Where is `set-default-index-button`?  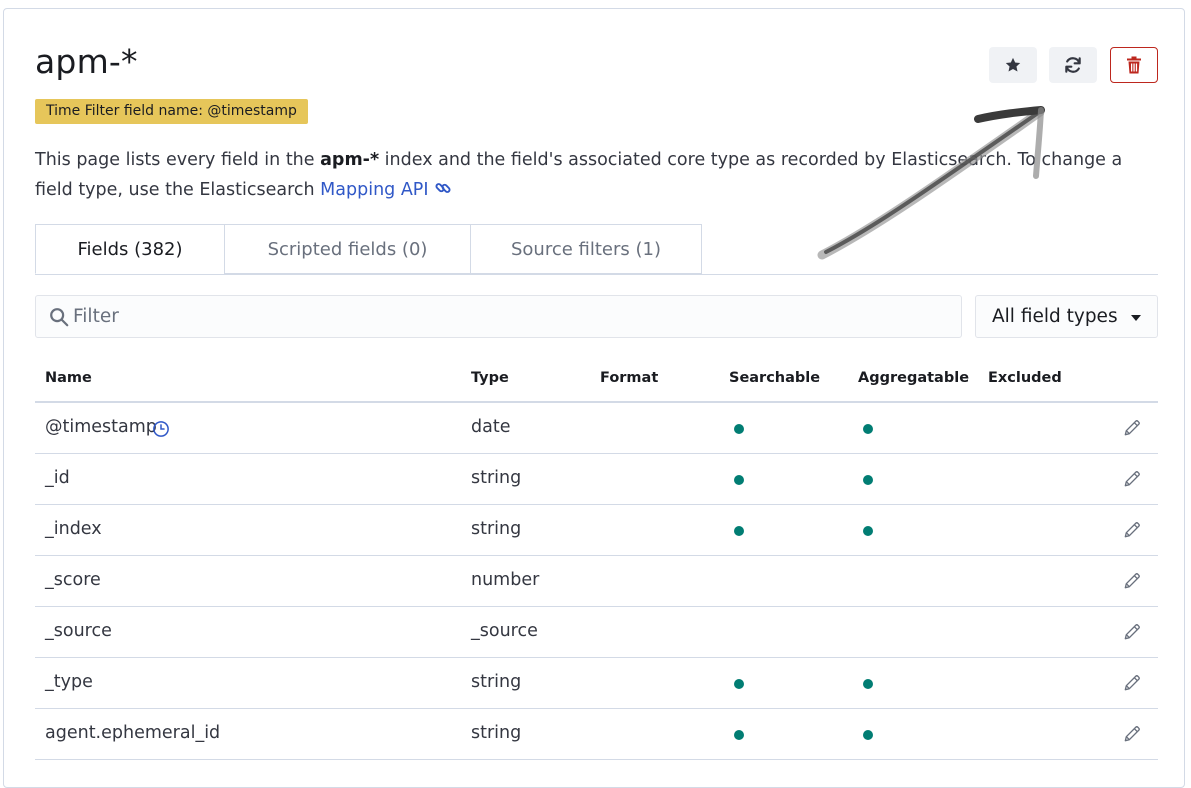
set-default-index-button is located at coordinates (1013, 65).